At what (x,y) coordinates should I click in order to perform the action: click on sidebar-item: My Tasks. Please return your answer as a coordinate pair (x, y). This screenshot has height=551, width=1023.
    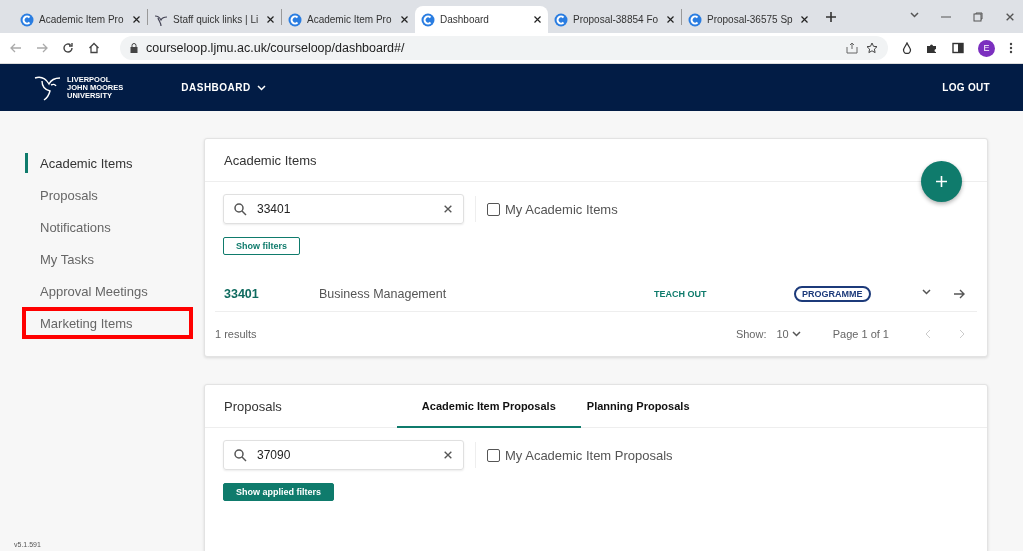
    Looking at the image, I should click on (106, 259).